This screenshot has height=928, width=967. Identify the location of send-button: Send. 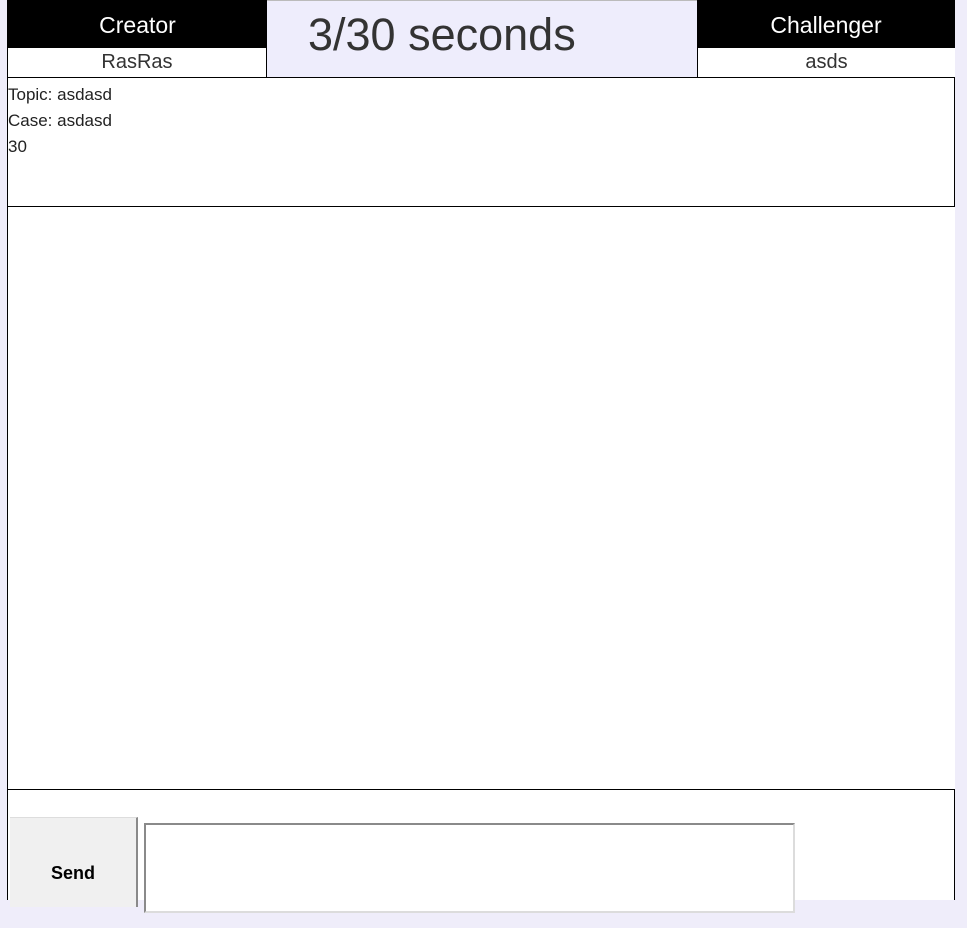
(74, 862).